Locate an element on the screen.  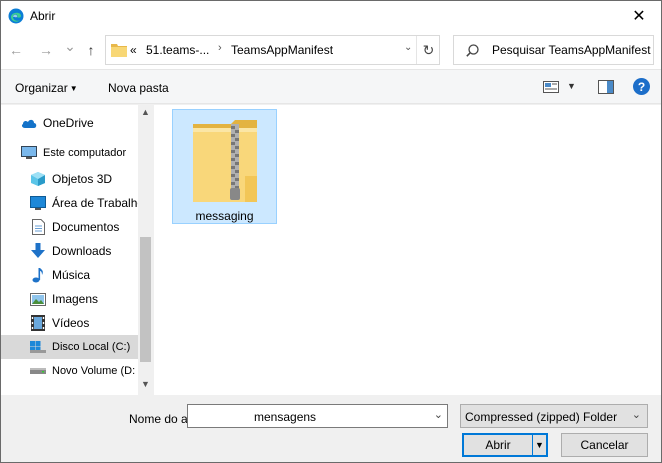
arrow-up-icon: ↑ is located at coordinates (91, 50).